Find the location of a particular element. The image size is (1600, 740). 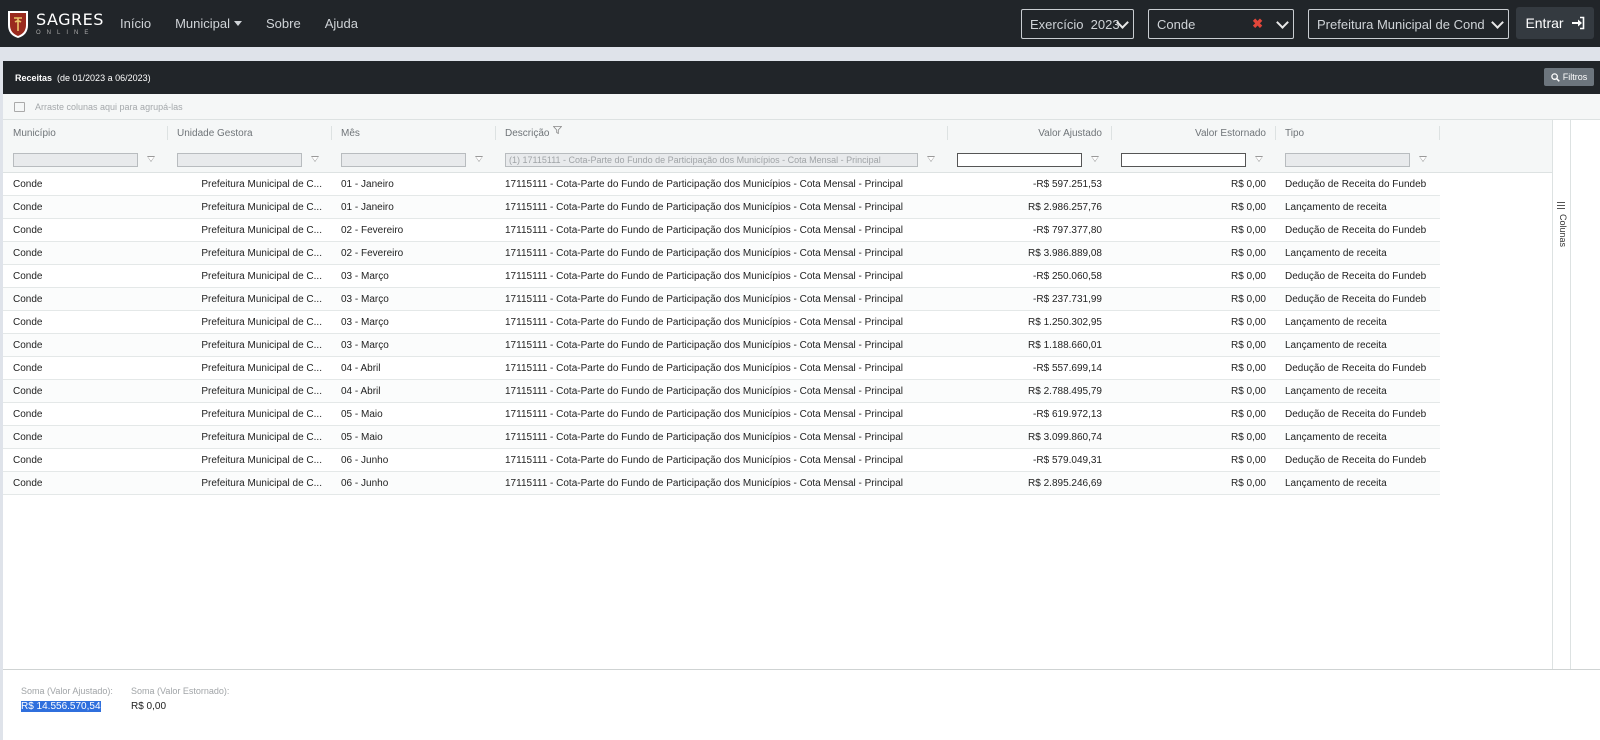

filter-valor-estornado-input is located at coordinates (1183, 160).